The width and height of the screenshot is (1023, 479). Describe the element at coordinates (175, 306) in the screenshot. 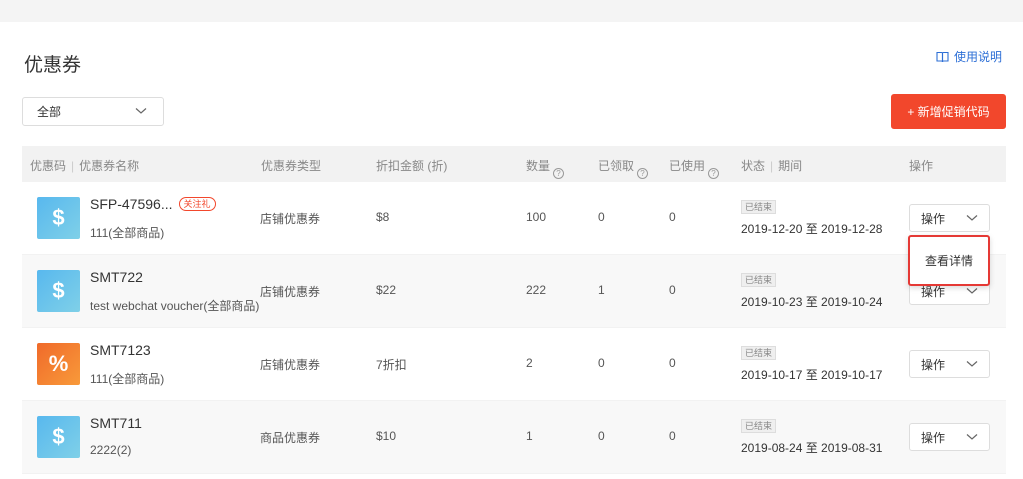

I see `coupon-name: test webchat voucher(全部商品)` at that location.